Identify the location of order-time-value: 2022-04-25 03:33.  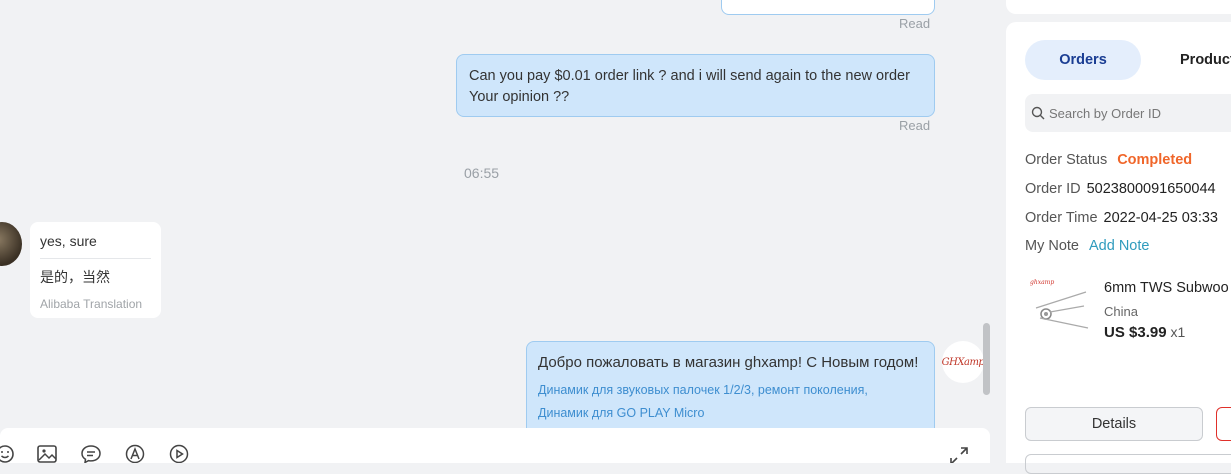
(1161, 218).